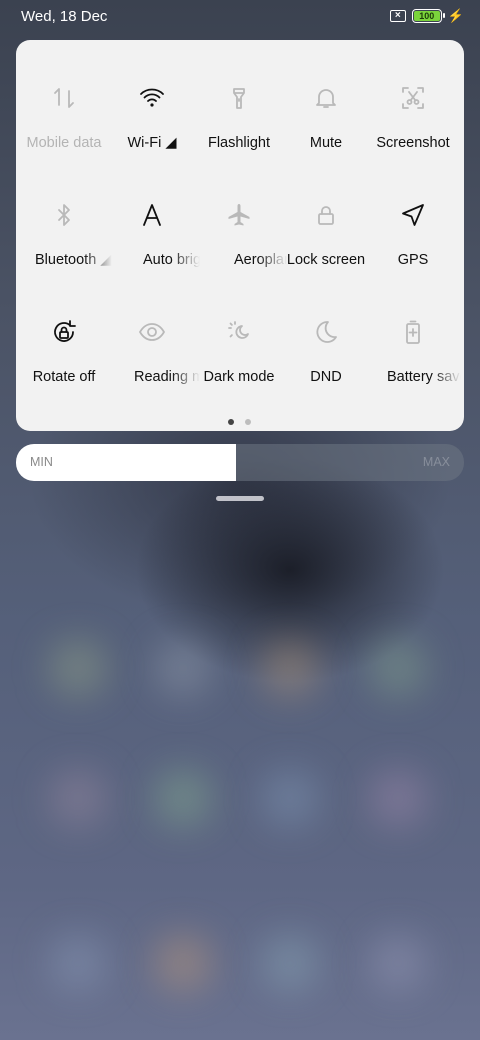 Image resolution: width=480 pixels, height=1040 pixels. What do you see at coordinates (326, 332) in the screenshot?
I see `moon-icon` at bounding box center [326, 332].